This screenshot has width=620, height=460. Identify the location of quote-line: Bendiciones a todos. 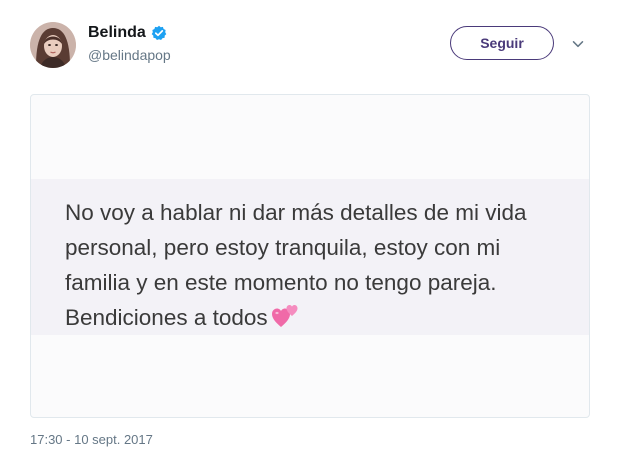
(166, 317).